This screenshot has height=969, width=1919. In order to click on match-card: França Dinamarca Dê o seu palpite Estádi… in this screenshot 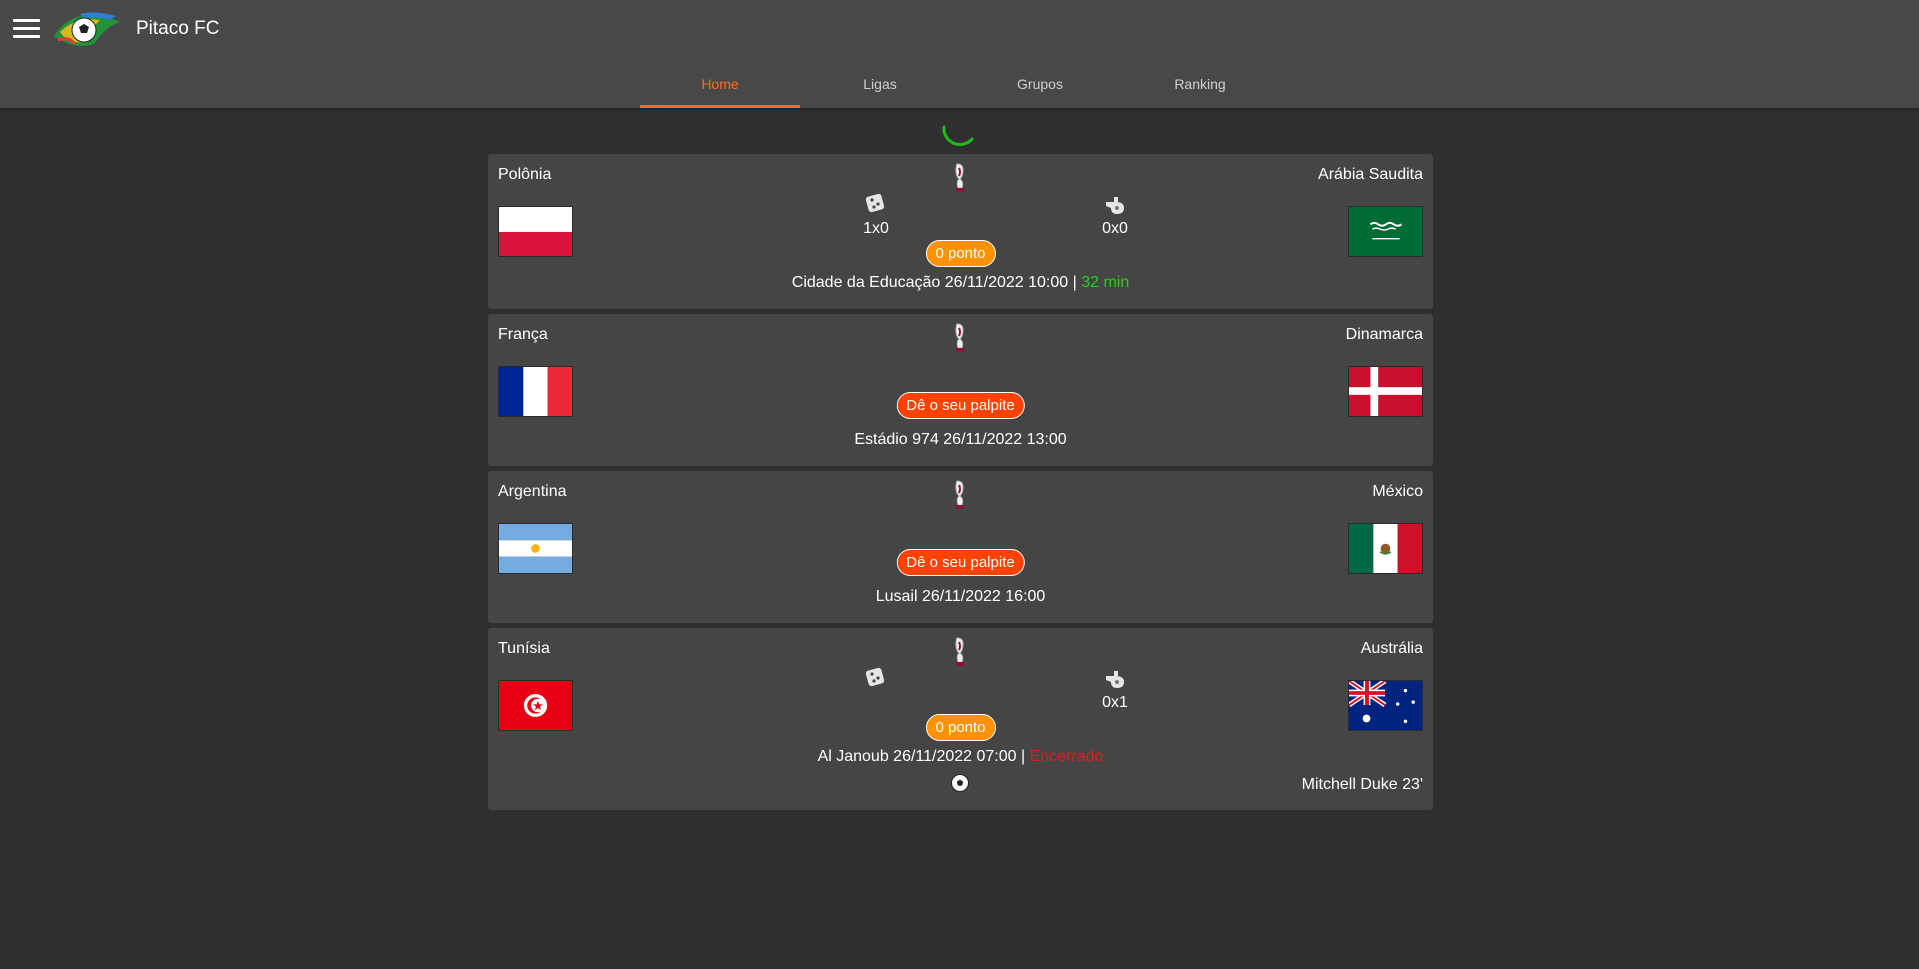, I will do `click(960, 390)`.